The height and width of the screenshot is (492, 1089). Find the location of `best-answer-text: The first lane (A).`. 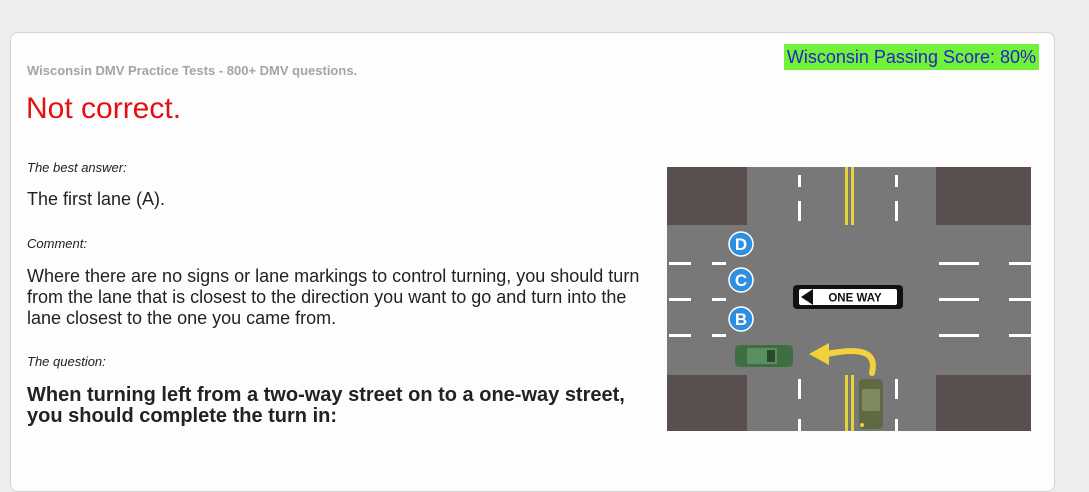

best-answer-text: The first lane (A). is located at coordinates (96, 199).